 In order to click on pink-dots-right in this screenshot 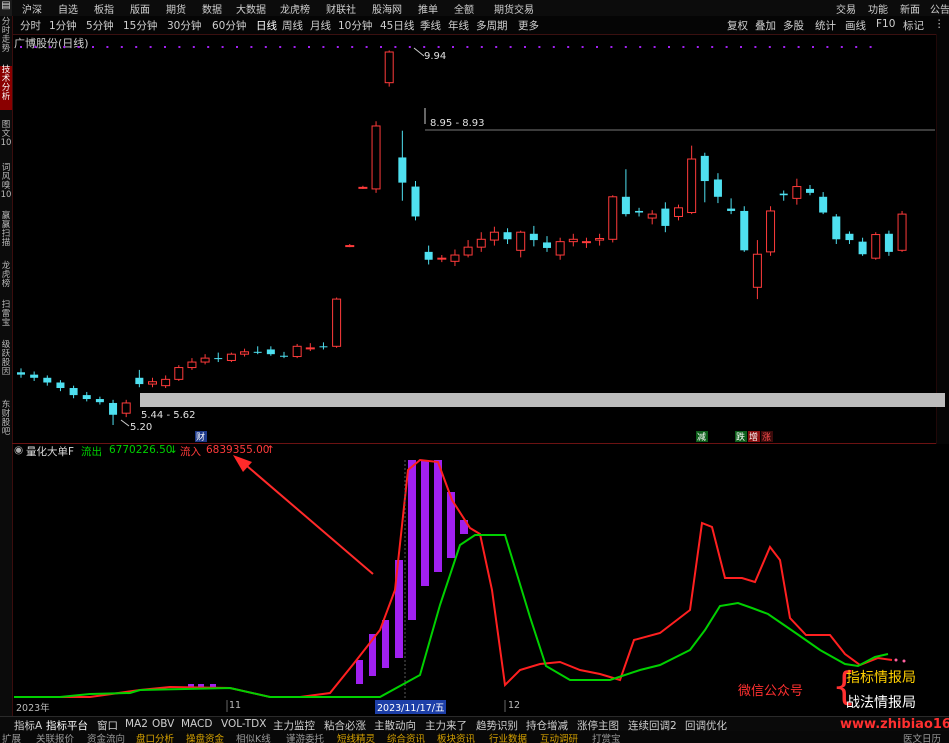, I will do `click(900, 660)`.